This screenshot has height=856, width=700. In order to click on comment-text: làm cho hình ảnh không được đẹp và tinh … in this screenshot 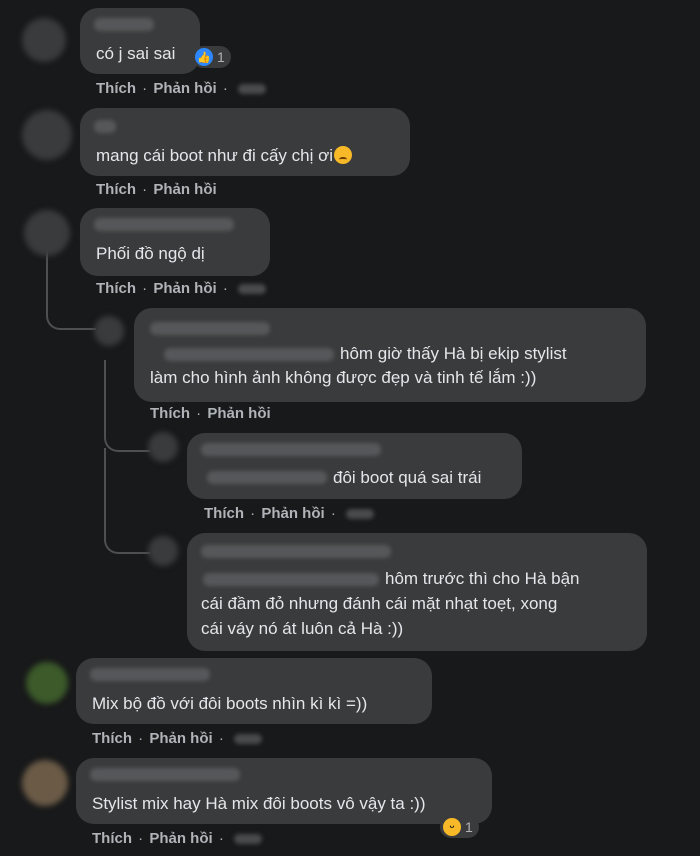, I will do `click(343, 377)`.